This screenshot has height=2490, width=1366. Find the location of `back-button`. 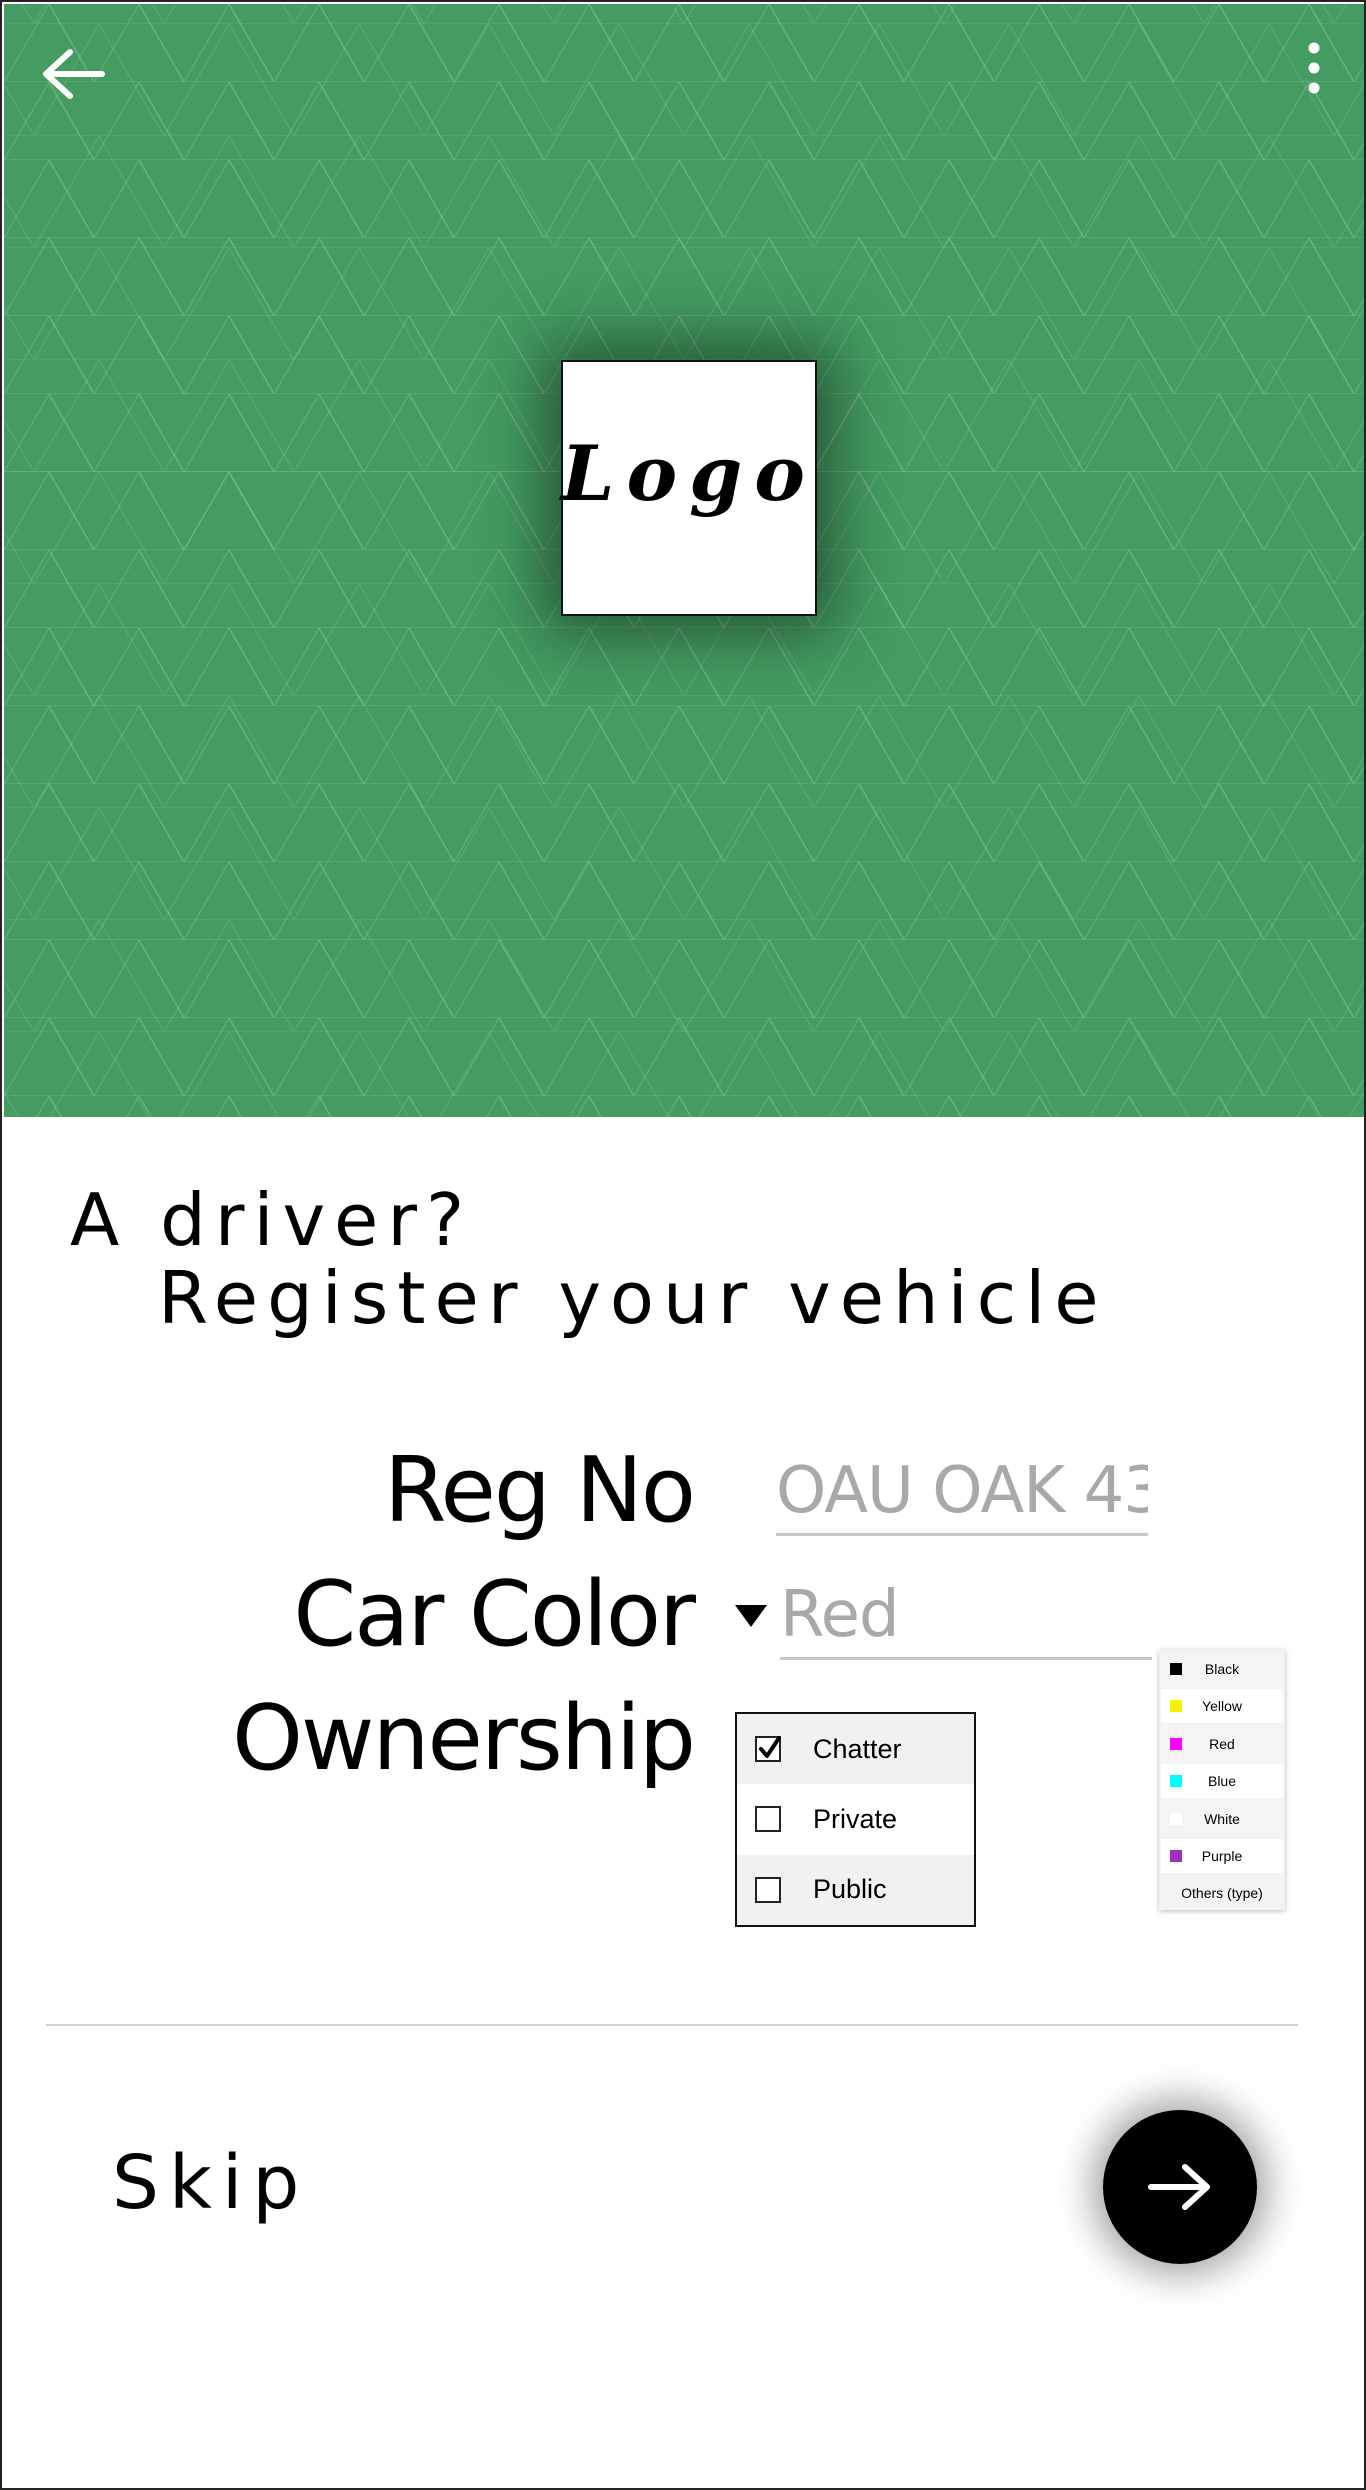

back-button is located at coordinates (76, 74).